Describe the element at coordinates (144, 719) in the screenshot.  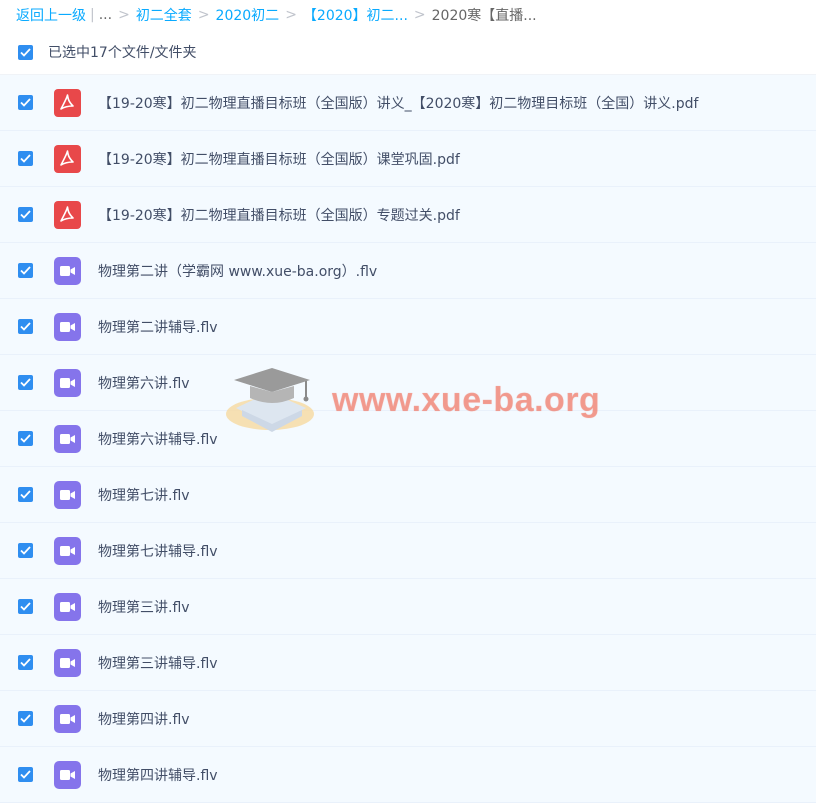
I see `file-name: 物理第四讲.flv` at that location.